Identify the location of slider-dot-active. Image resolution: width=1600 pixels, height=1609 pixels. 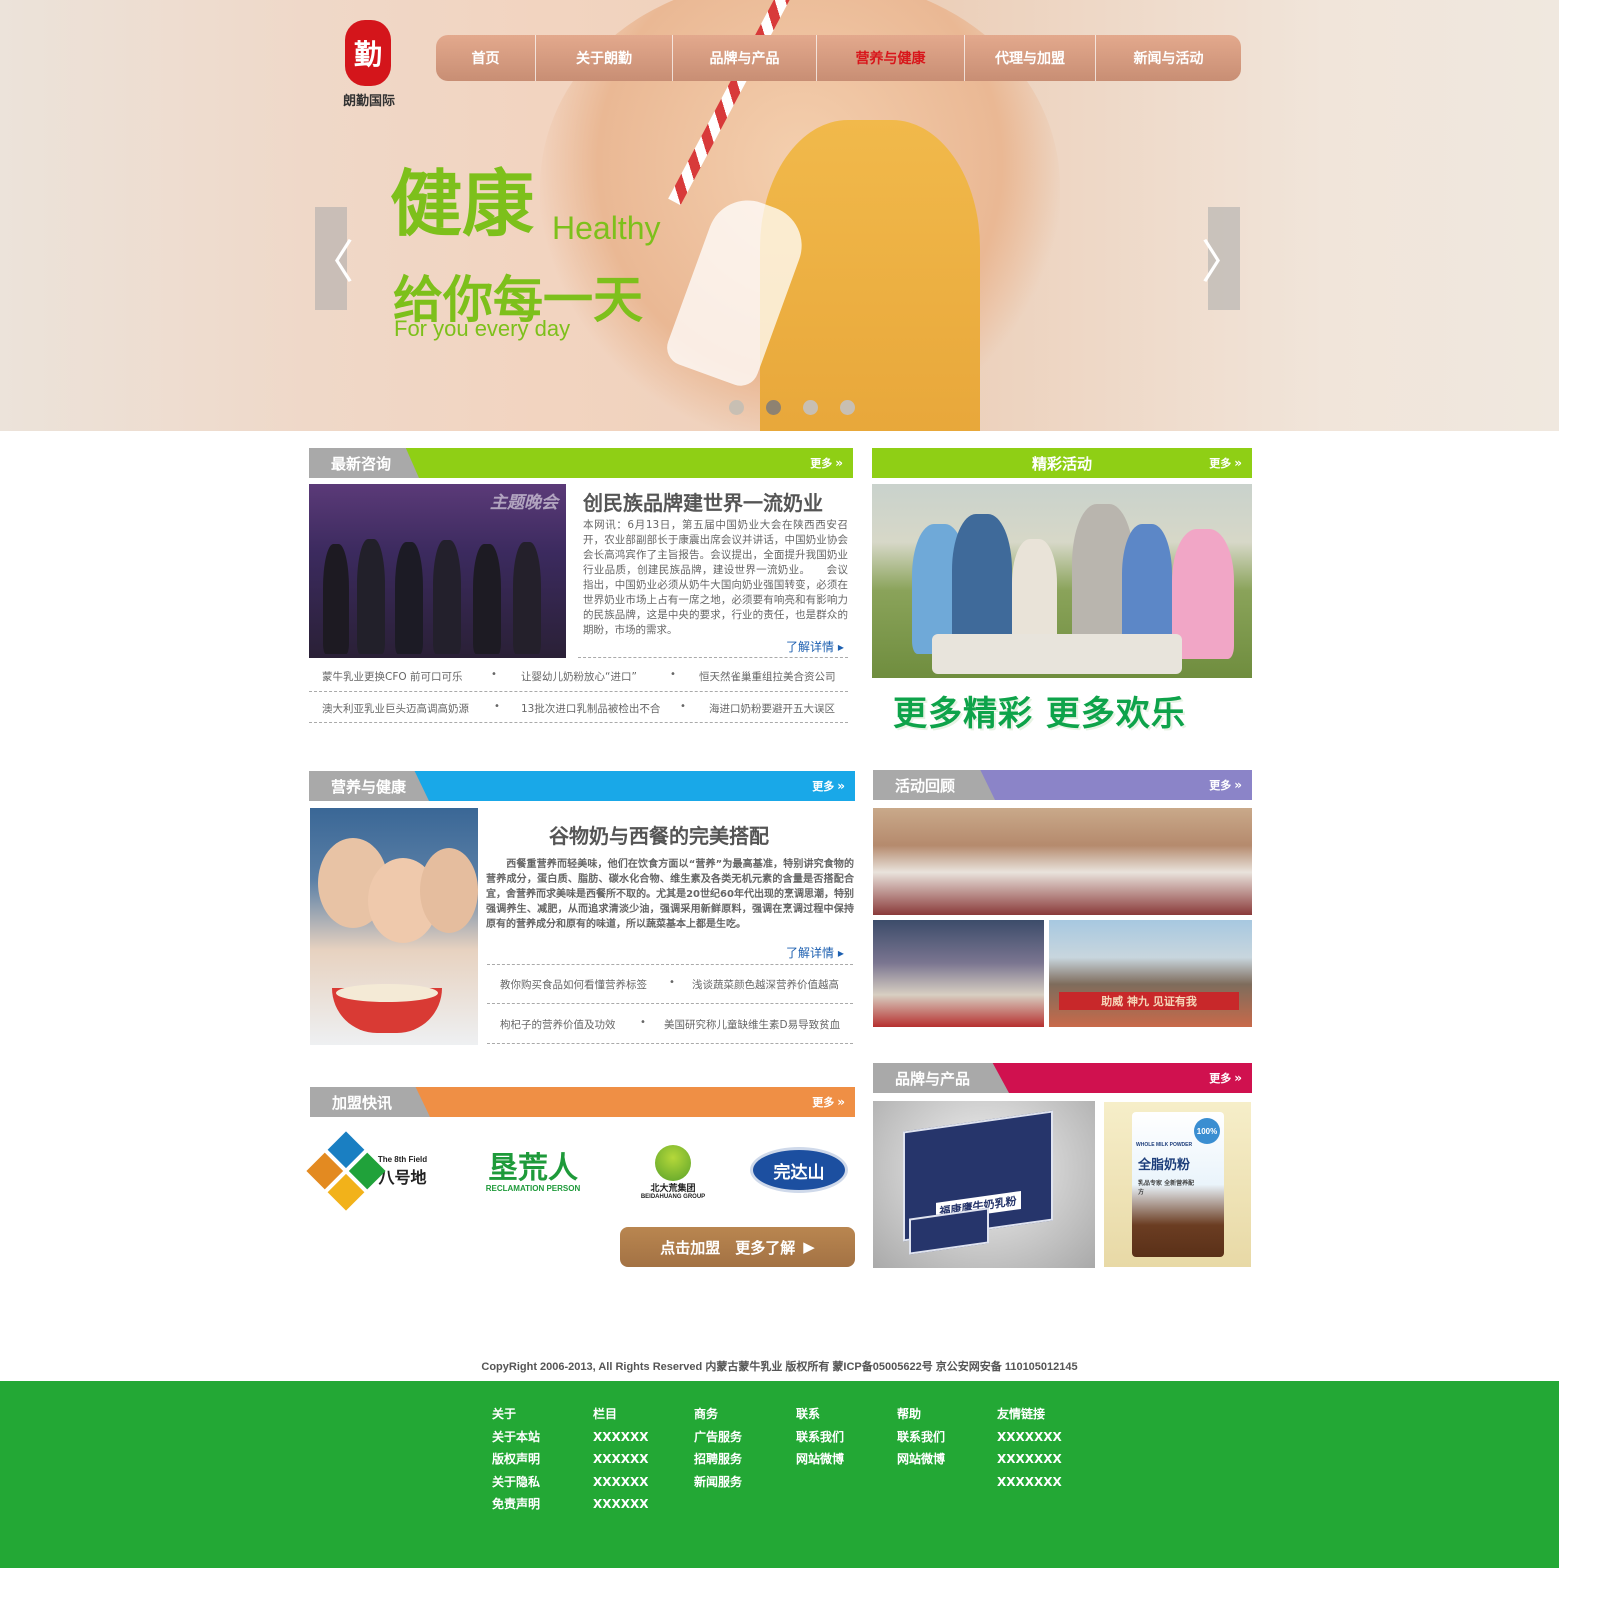
(773, 407).